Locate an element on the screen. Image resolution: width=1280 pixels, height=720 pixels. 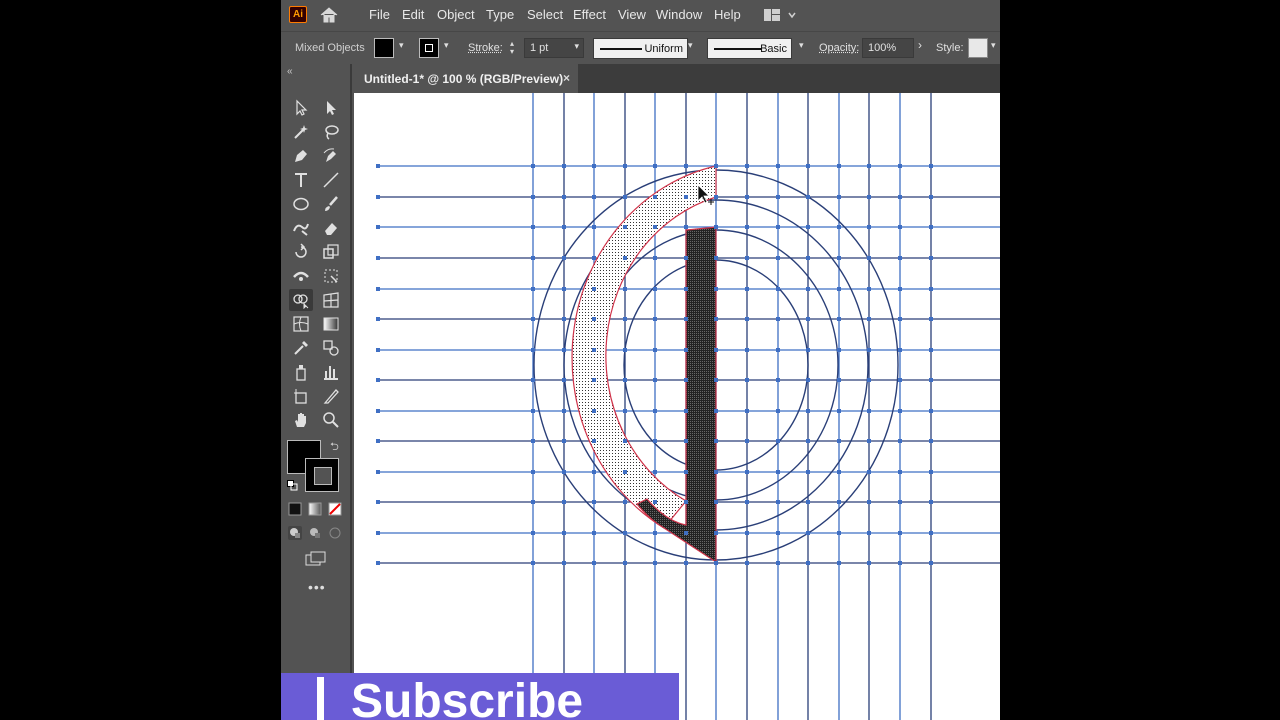
scale-tool-icon is located at coordinates (331, 252).